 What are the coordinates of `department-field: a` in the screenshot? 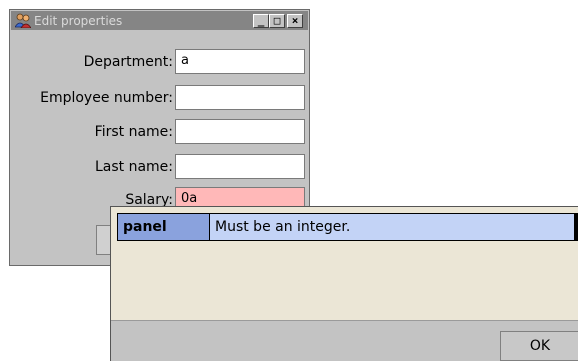 It's located at (240, 61).